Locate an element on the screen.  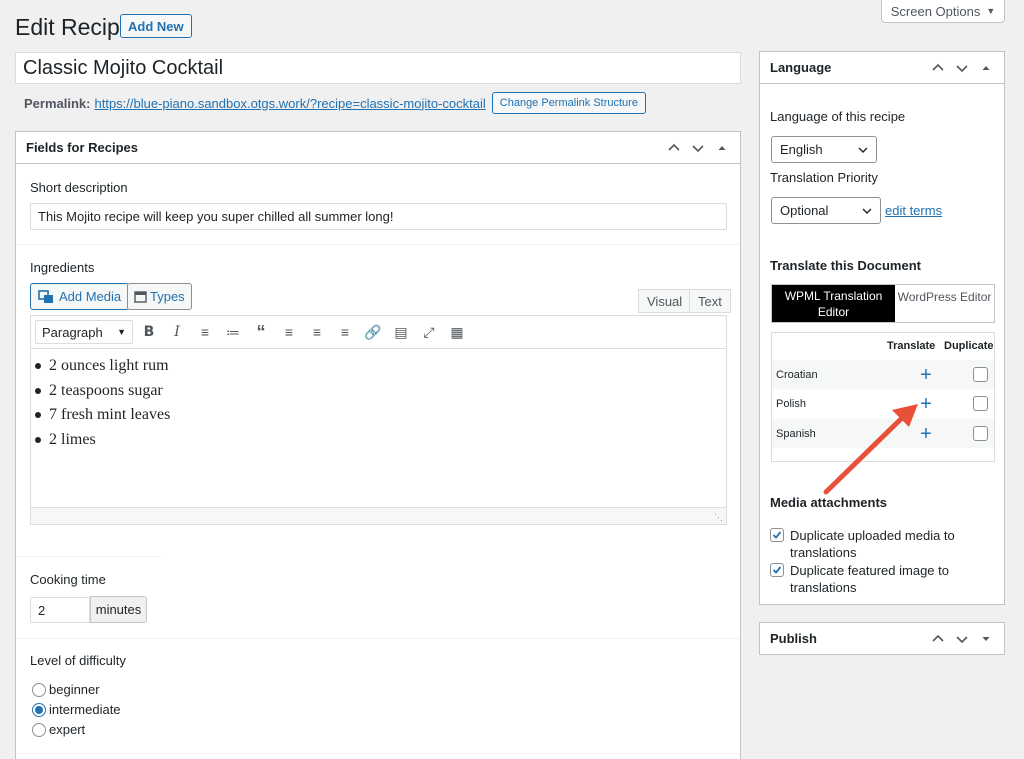
difficulty-option-intermediate: intermediate is located at coordinates (76, 709).